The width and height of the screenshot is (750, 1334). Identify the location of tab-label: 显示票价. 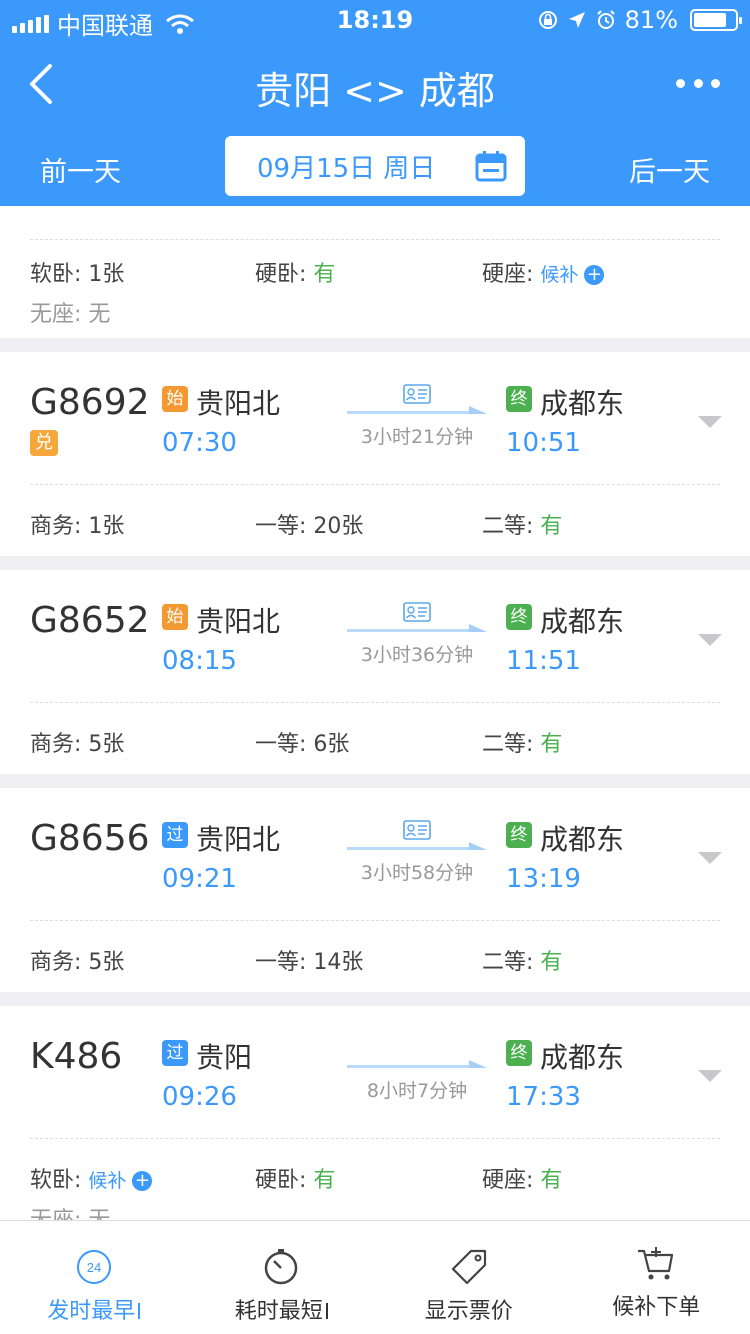
(469, 1309).